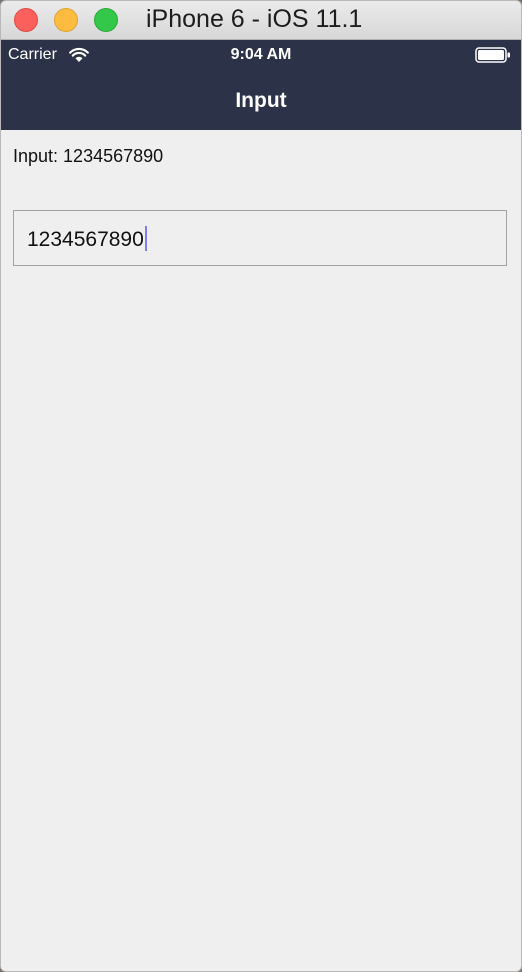  Describe the element at coordinates (260, 238) in the screenshot. I see `text-input-field: 1234567890` at that location.